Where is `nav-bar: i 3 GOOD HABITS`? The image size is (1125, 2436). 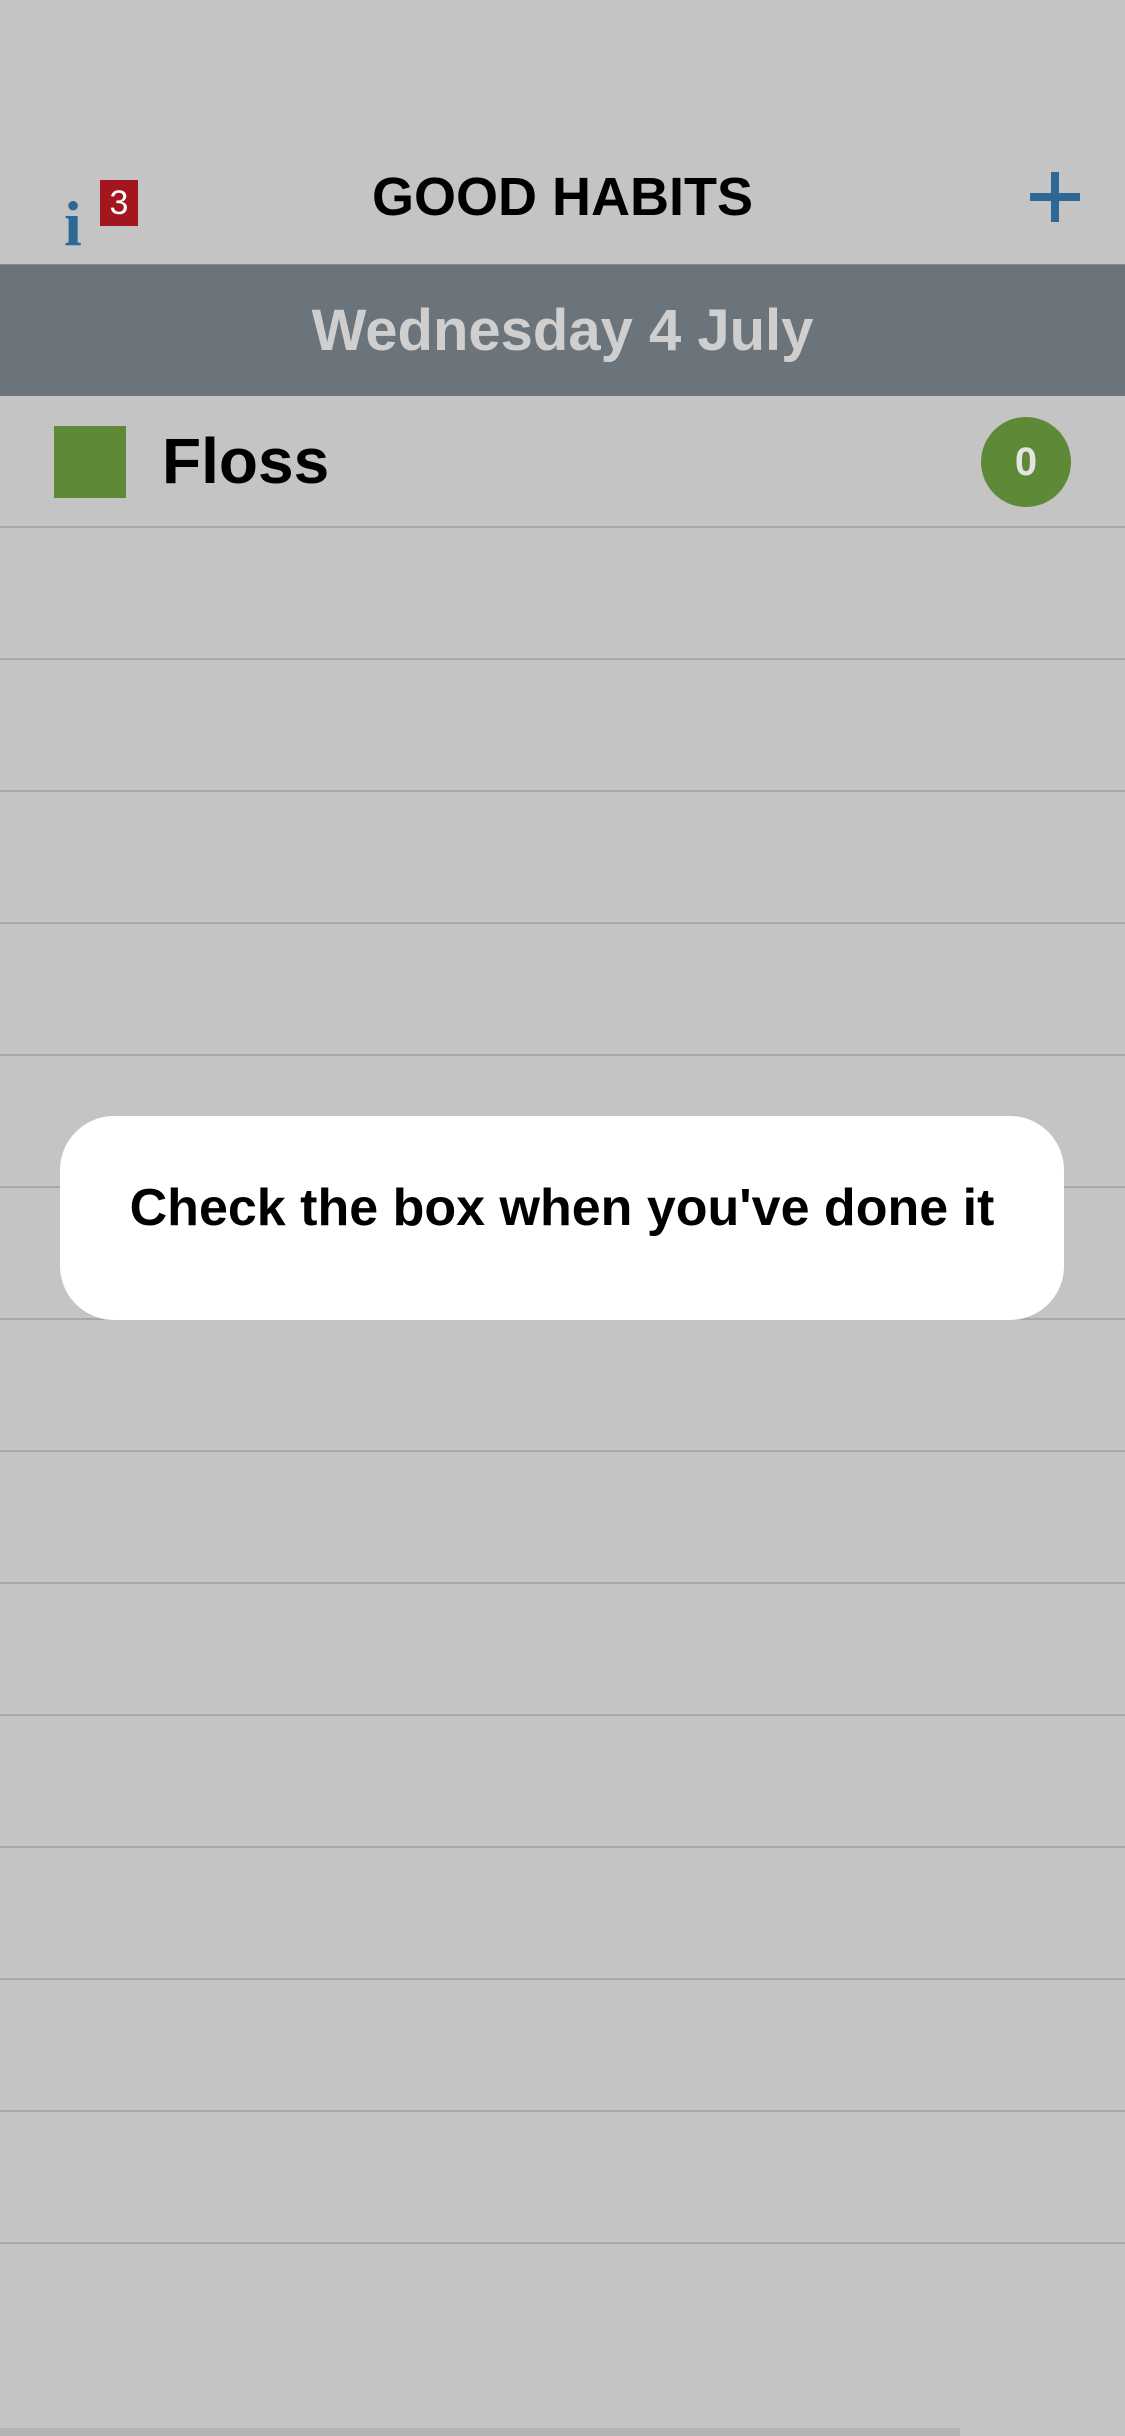
nav-bar: i 3 GOOD HABITS is located at coordinates (562, 198).